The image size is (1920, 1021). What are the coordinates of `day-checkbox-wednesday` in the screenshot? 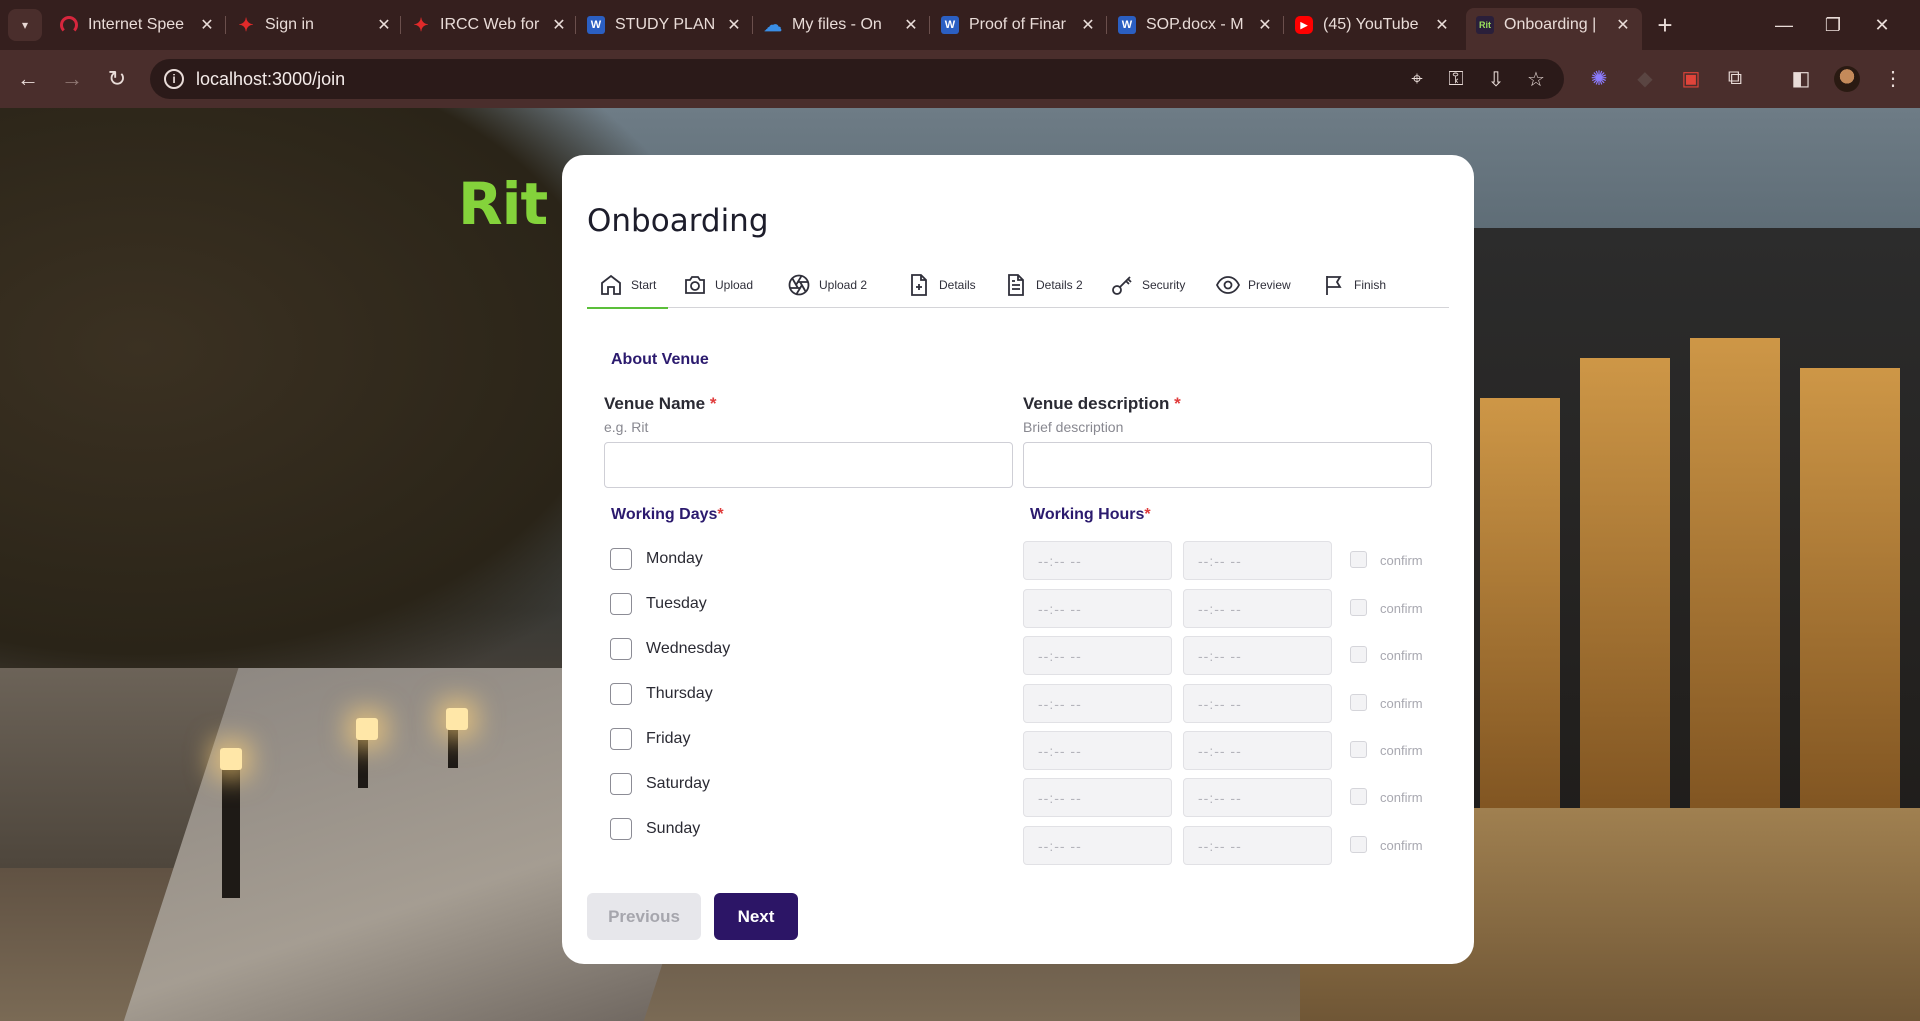 It's located at (621, 649).